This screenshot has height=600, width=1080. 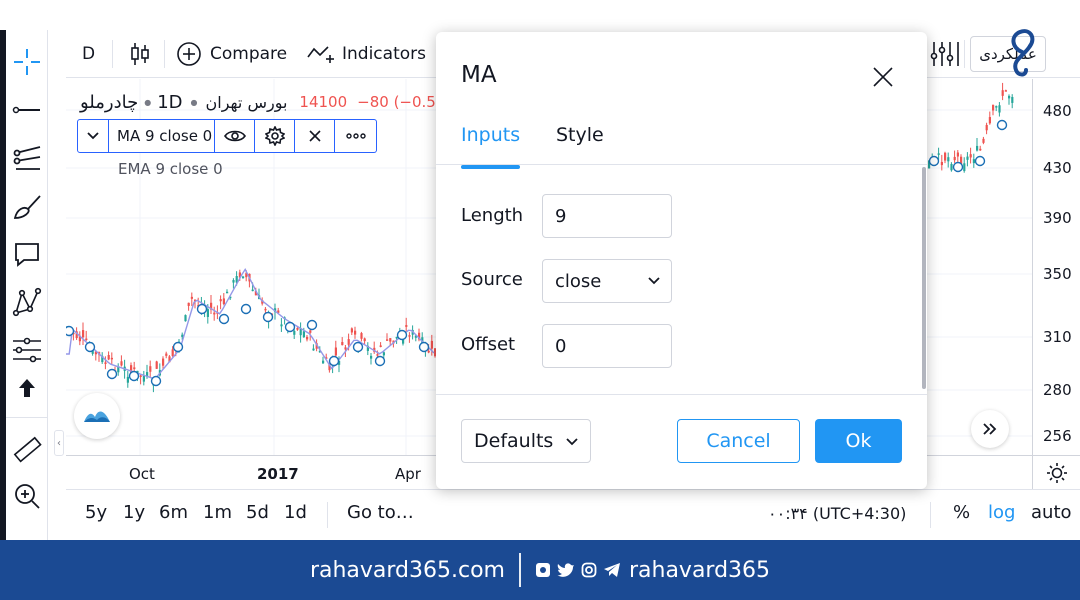 I want to click on eye-icon, so click(x=235, y=136).